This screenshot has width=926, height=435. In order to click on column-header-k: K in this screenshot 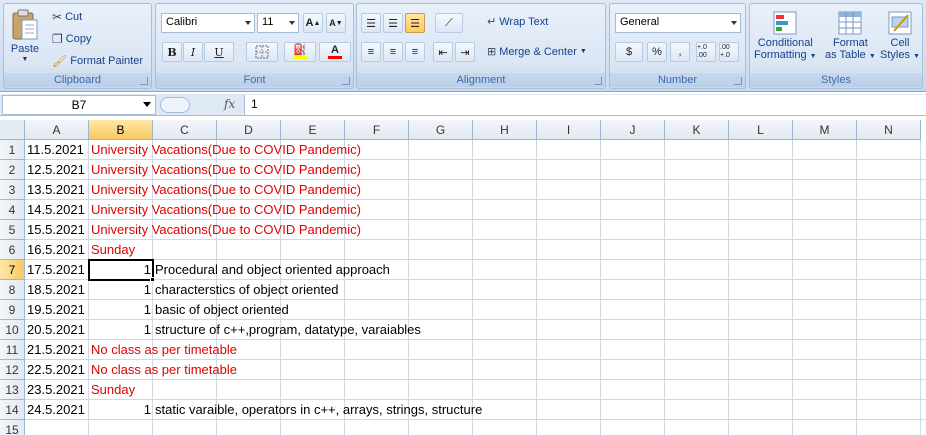, I will do `click(697, 130)`.